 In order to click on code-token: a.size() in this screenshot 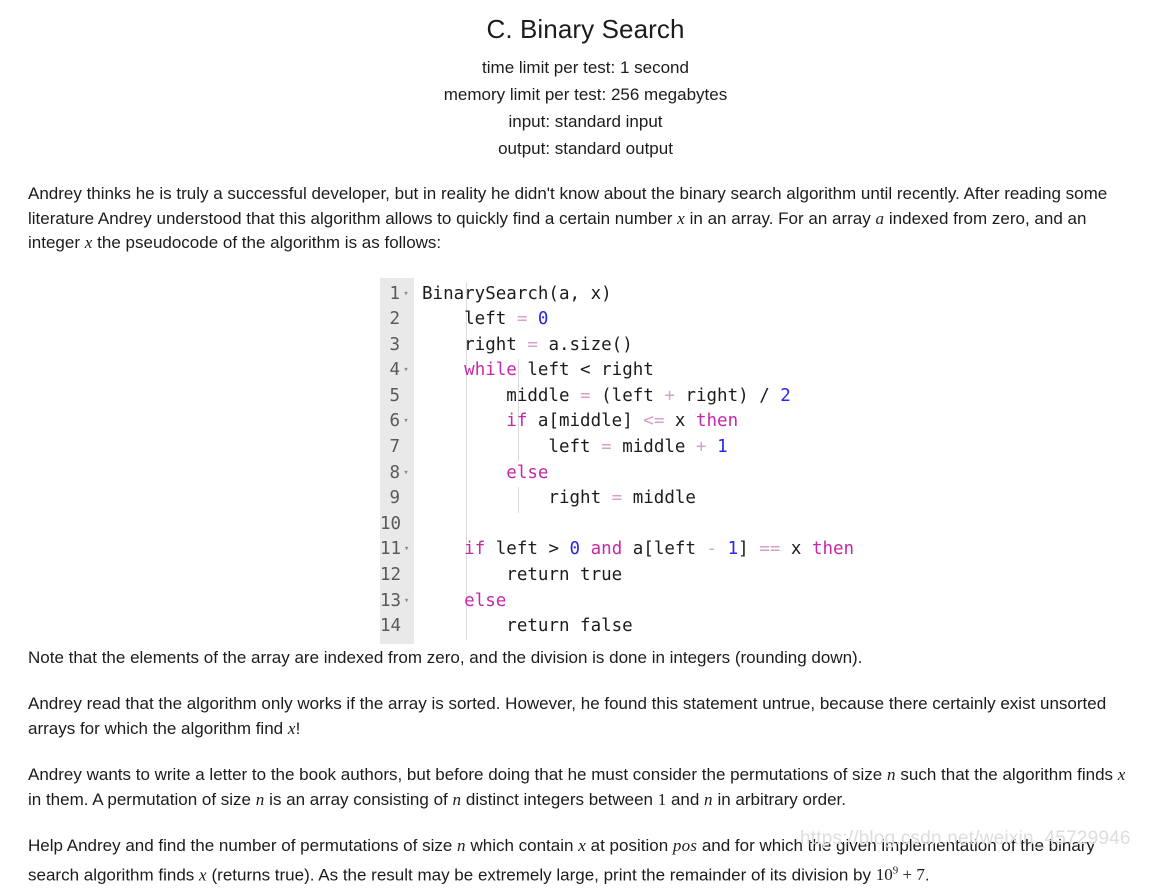, I will do `click(585, 344)`.